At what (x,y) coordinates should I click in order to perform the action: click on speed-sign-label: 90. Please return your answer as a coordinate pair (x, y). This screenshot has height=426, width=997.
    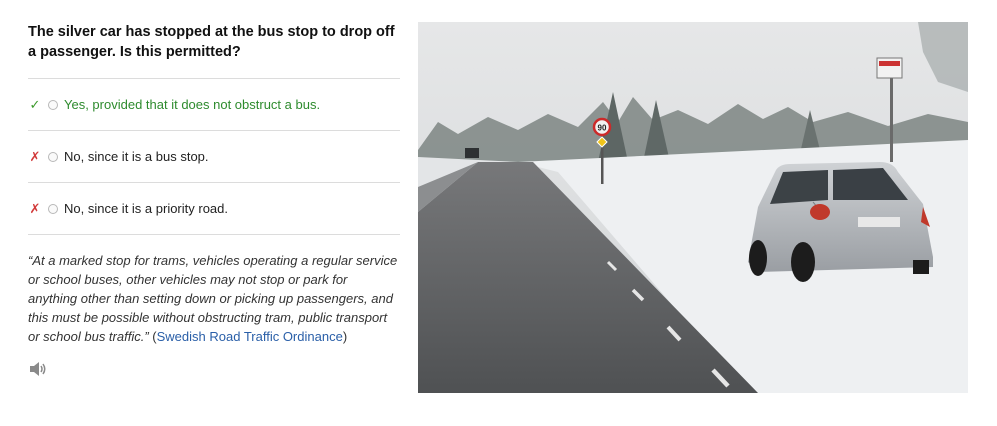
    Looking at the image, I should click on (602, 128).